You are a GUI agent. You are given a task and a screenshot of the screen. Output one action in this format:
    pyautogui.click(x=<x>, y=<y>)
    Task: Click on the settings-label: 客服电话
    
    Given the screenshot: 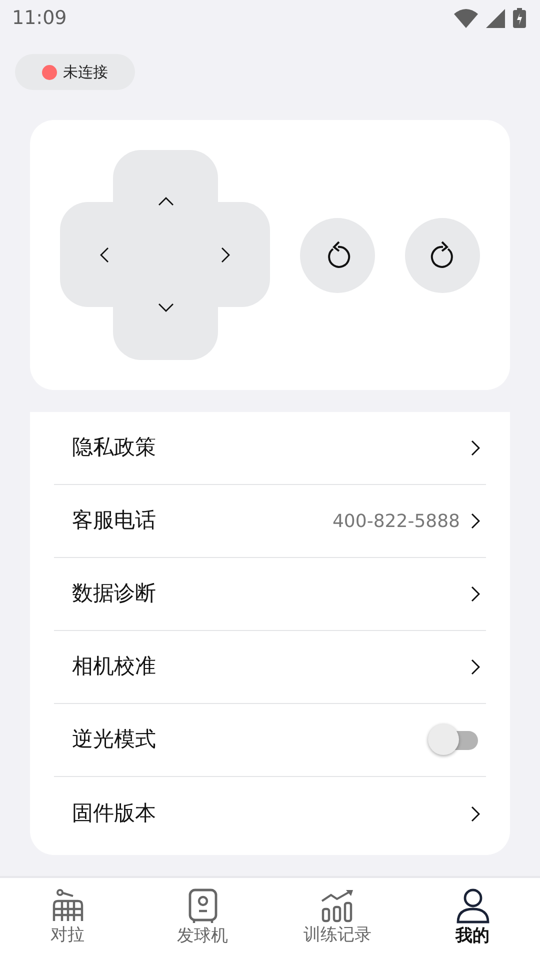 What is the action you would take?
    pyautogui.click(x=114, y=520)
    